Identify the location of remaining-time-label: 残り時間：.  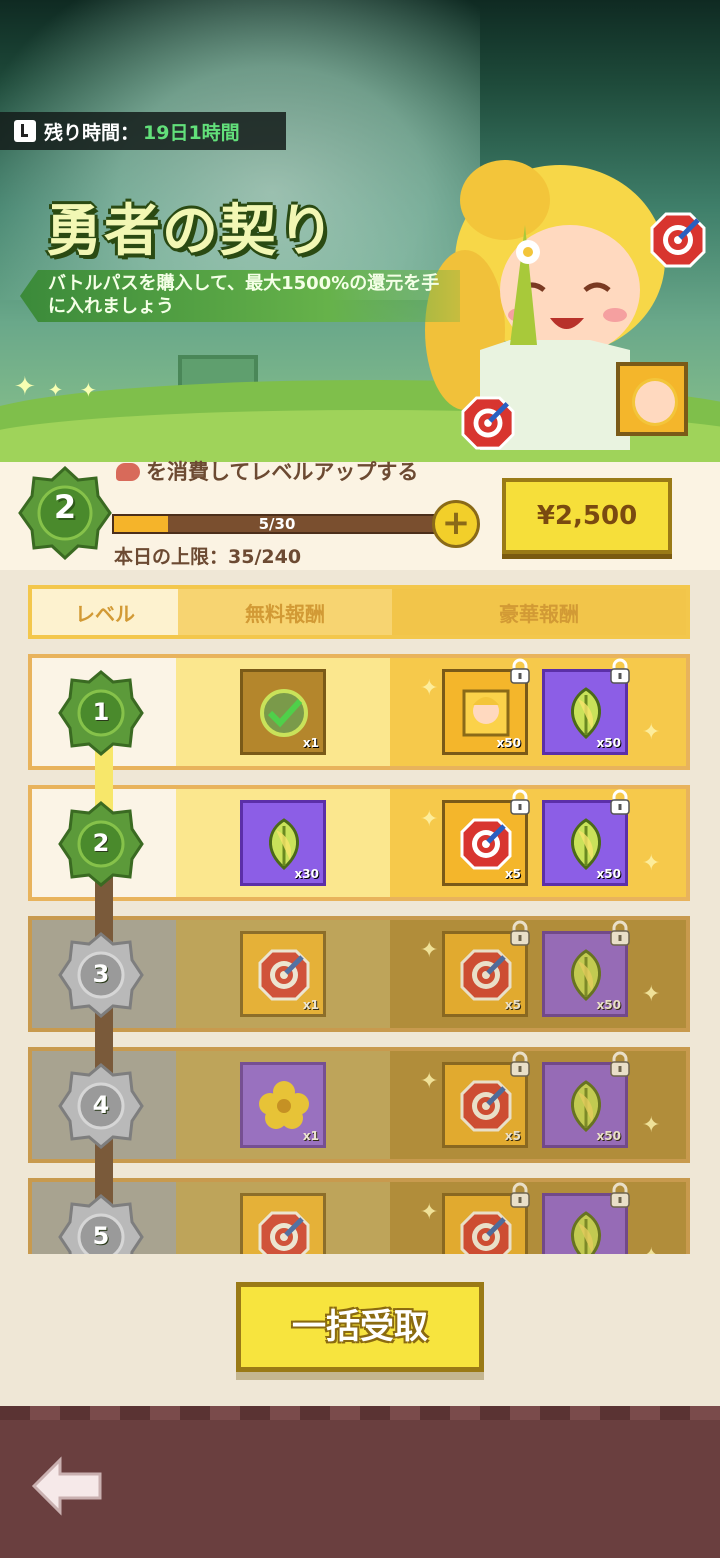
(92, 132).